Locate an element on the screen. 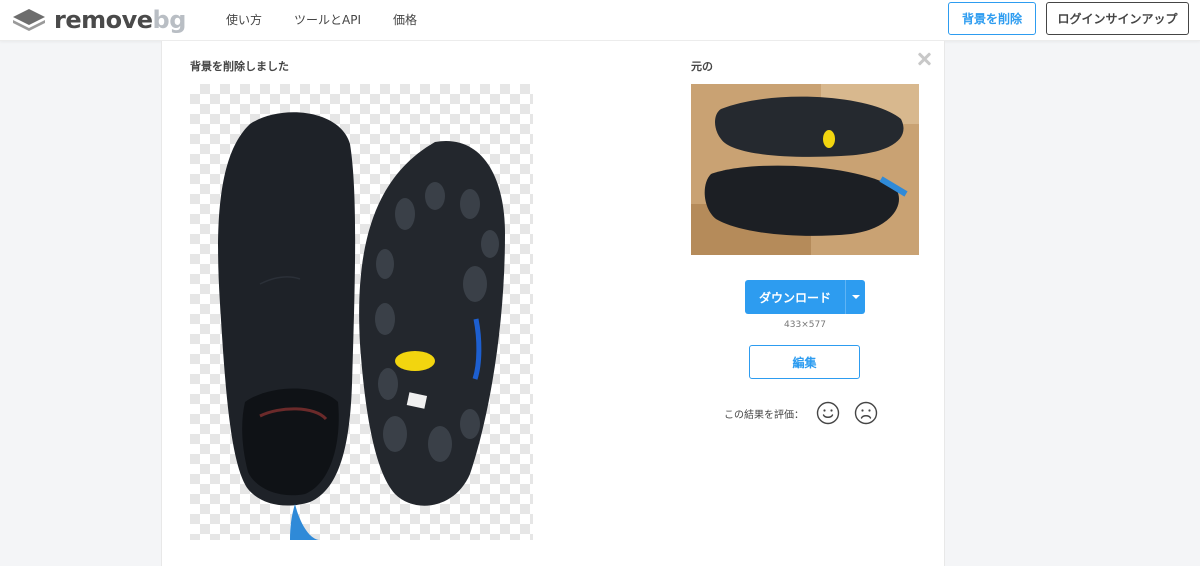 The image size is (1200, 566). nav-tools-api: ツールとAPI is located at coordinates (327, 20).